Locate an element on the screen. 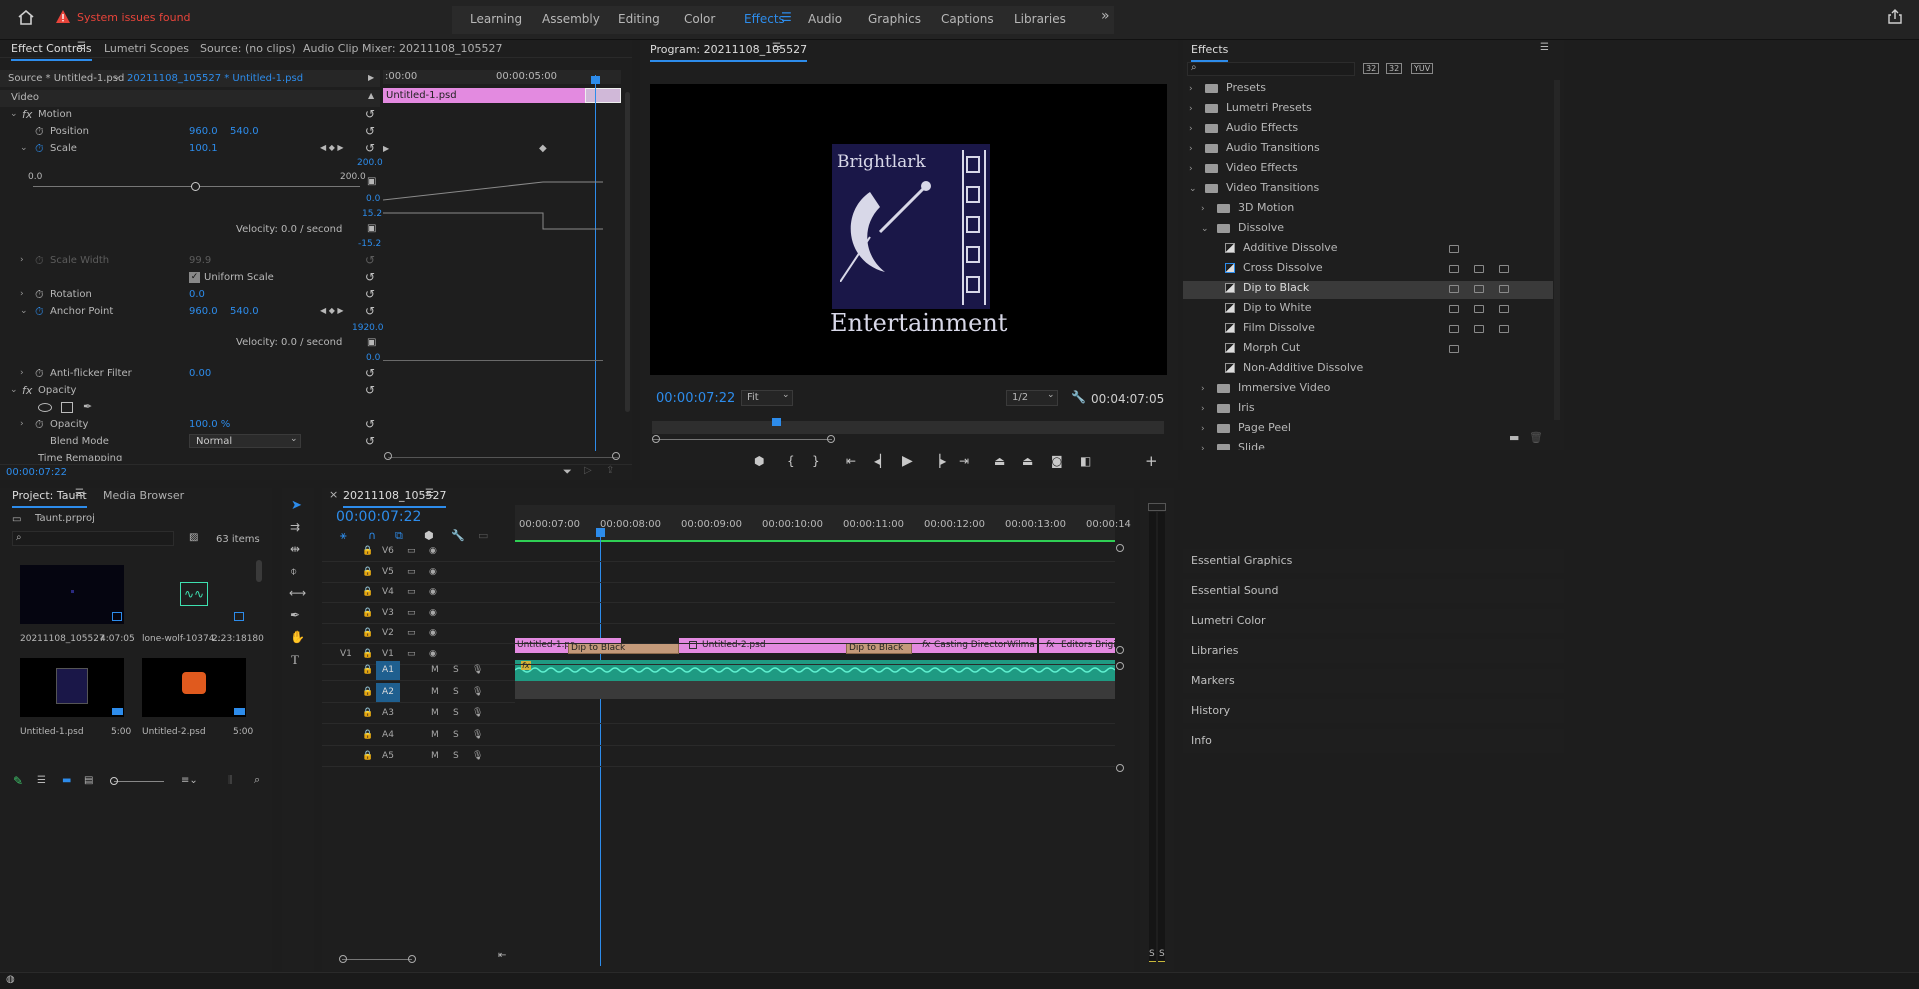 The width and height of the screenshot is (1919, 989). zoom-select: Fit ⌄ is located at coordinates (767, 398).